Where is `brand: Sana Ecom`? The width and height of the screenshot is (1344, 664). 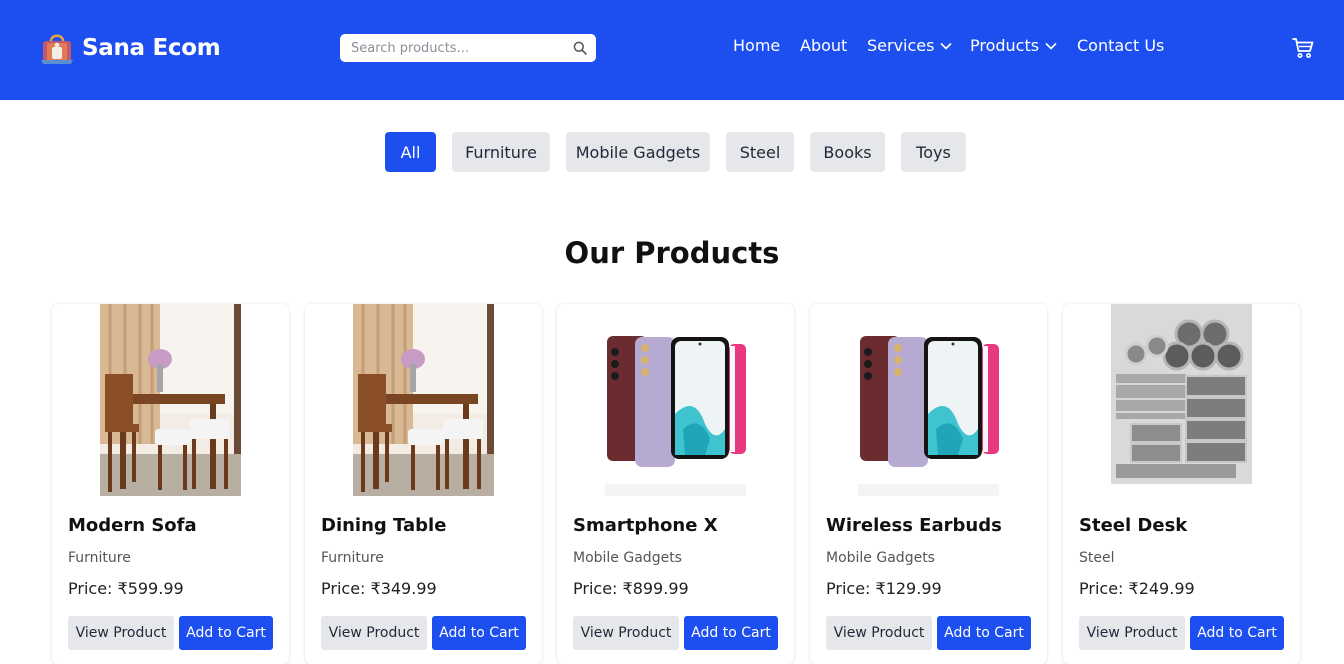
brand: Sana Ecom is located at coordinates (130, 48).